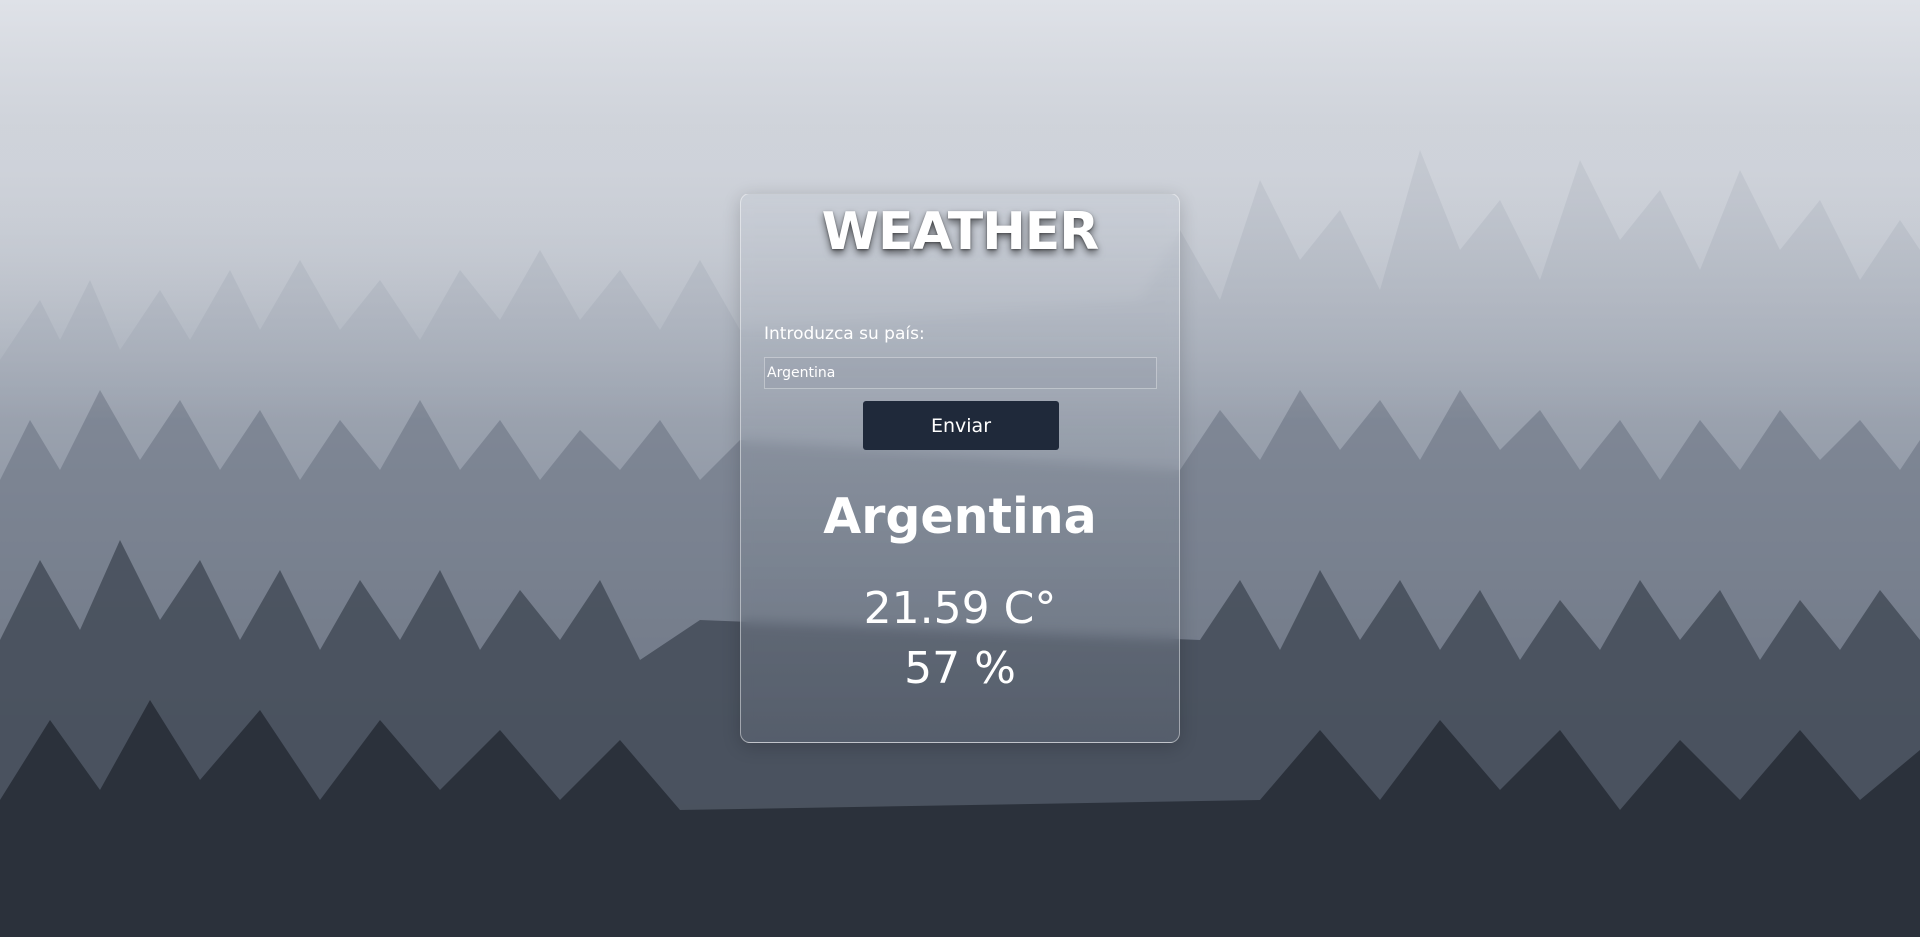  Describe the element at coordinates (960, 232) in the screenshot. I see `app-title: WEATHER` at that location.